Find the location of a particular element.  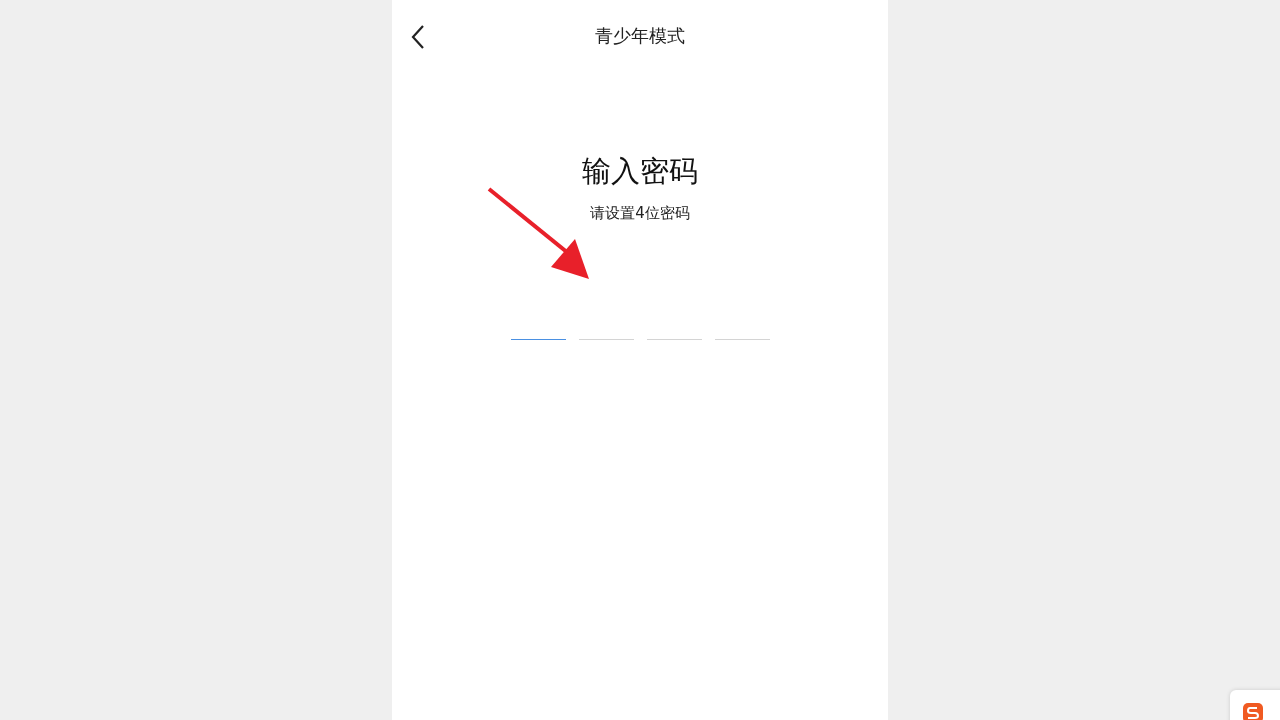

ime-icon is located at coordinates (1253, 711).